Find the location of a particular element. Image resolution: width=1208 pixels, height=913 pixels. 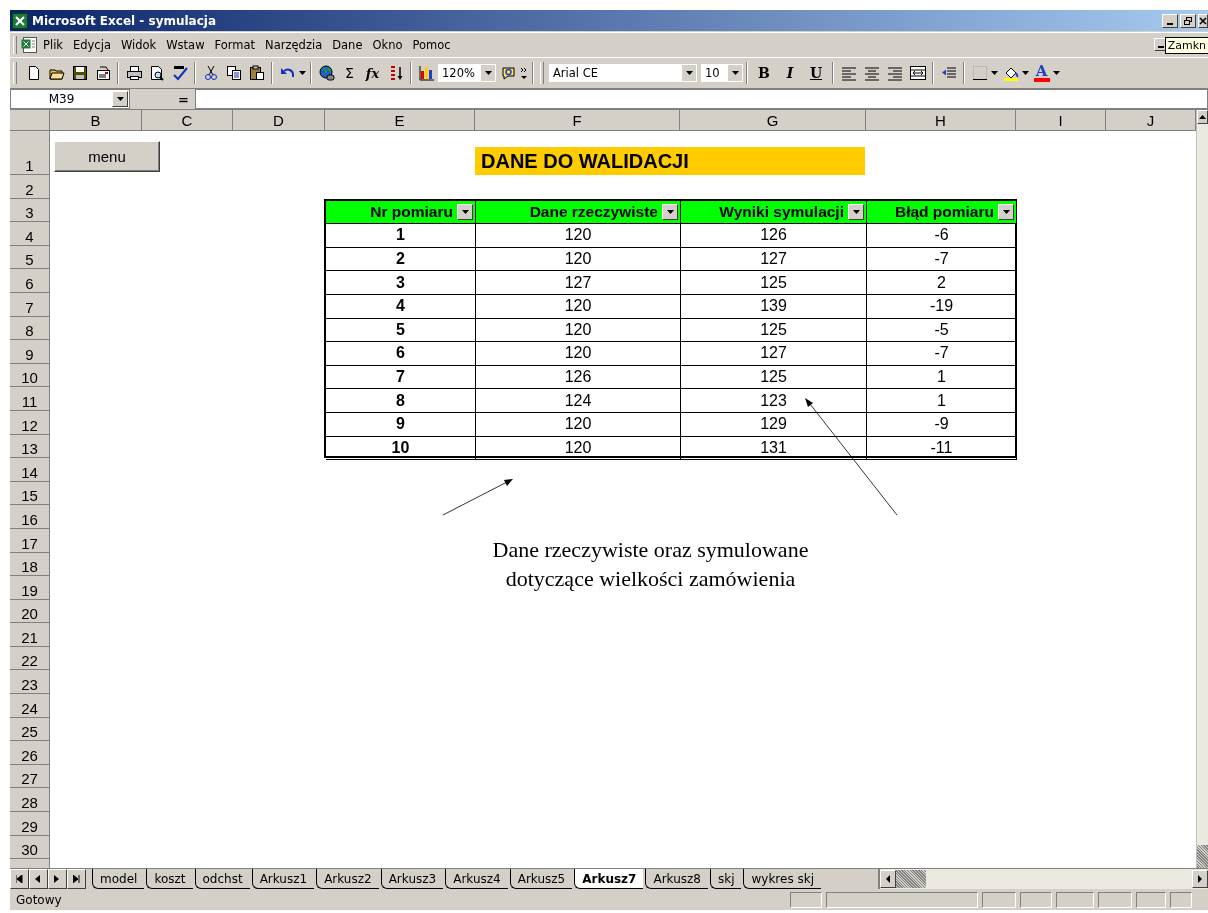

row-header: 18 is located at coordinates (30, 564).